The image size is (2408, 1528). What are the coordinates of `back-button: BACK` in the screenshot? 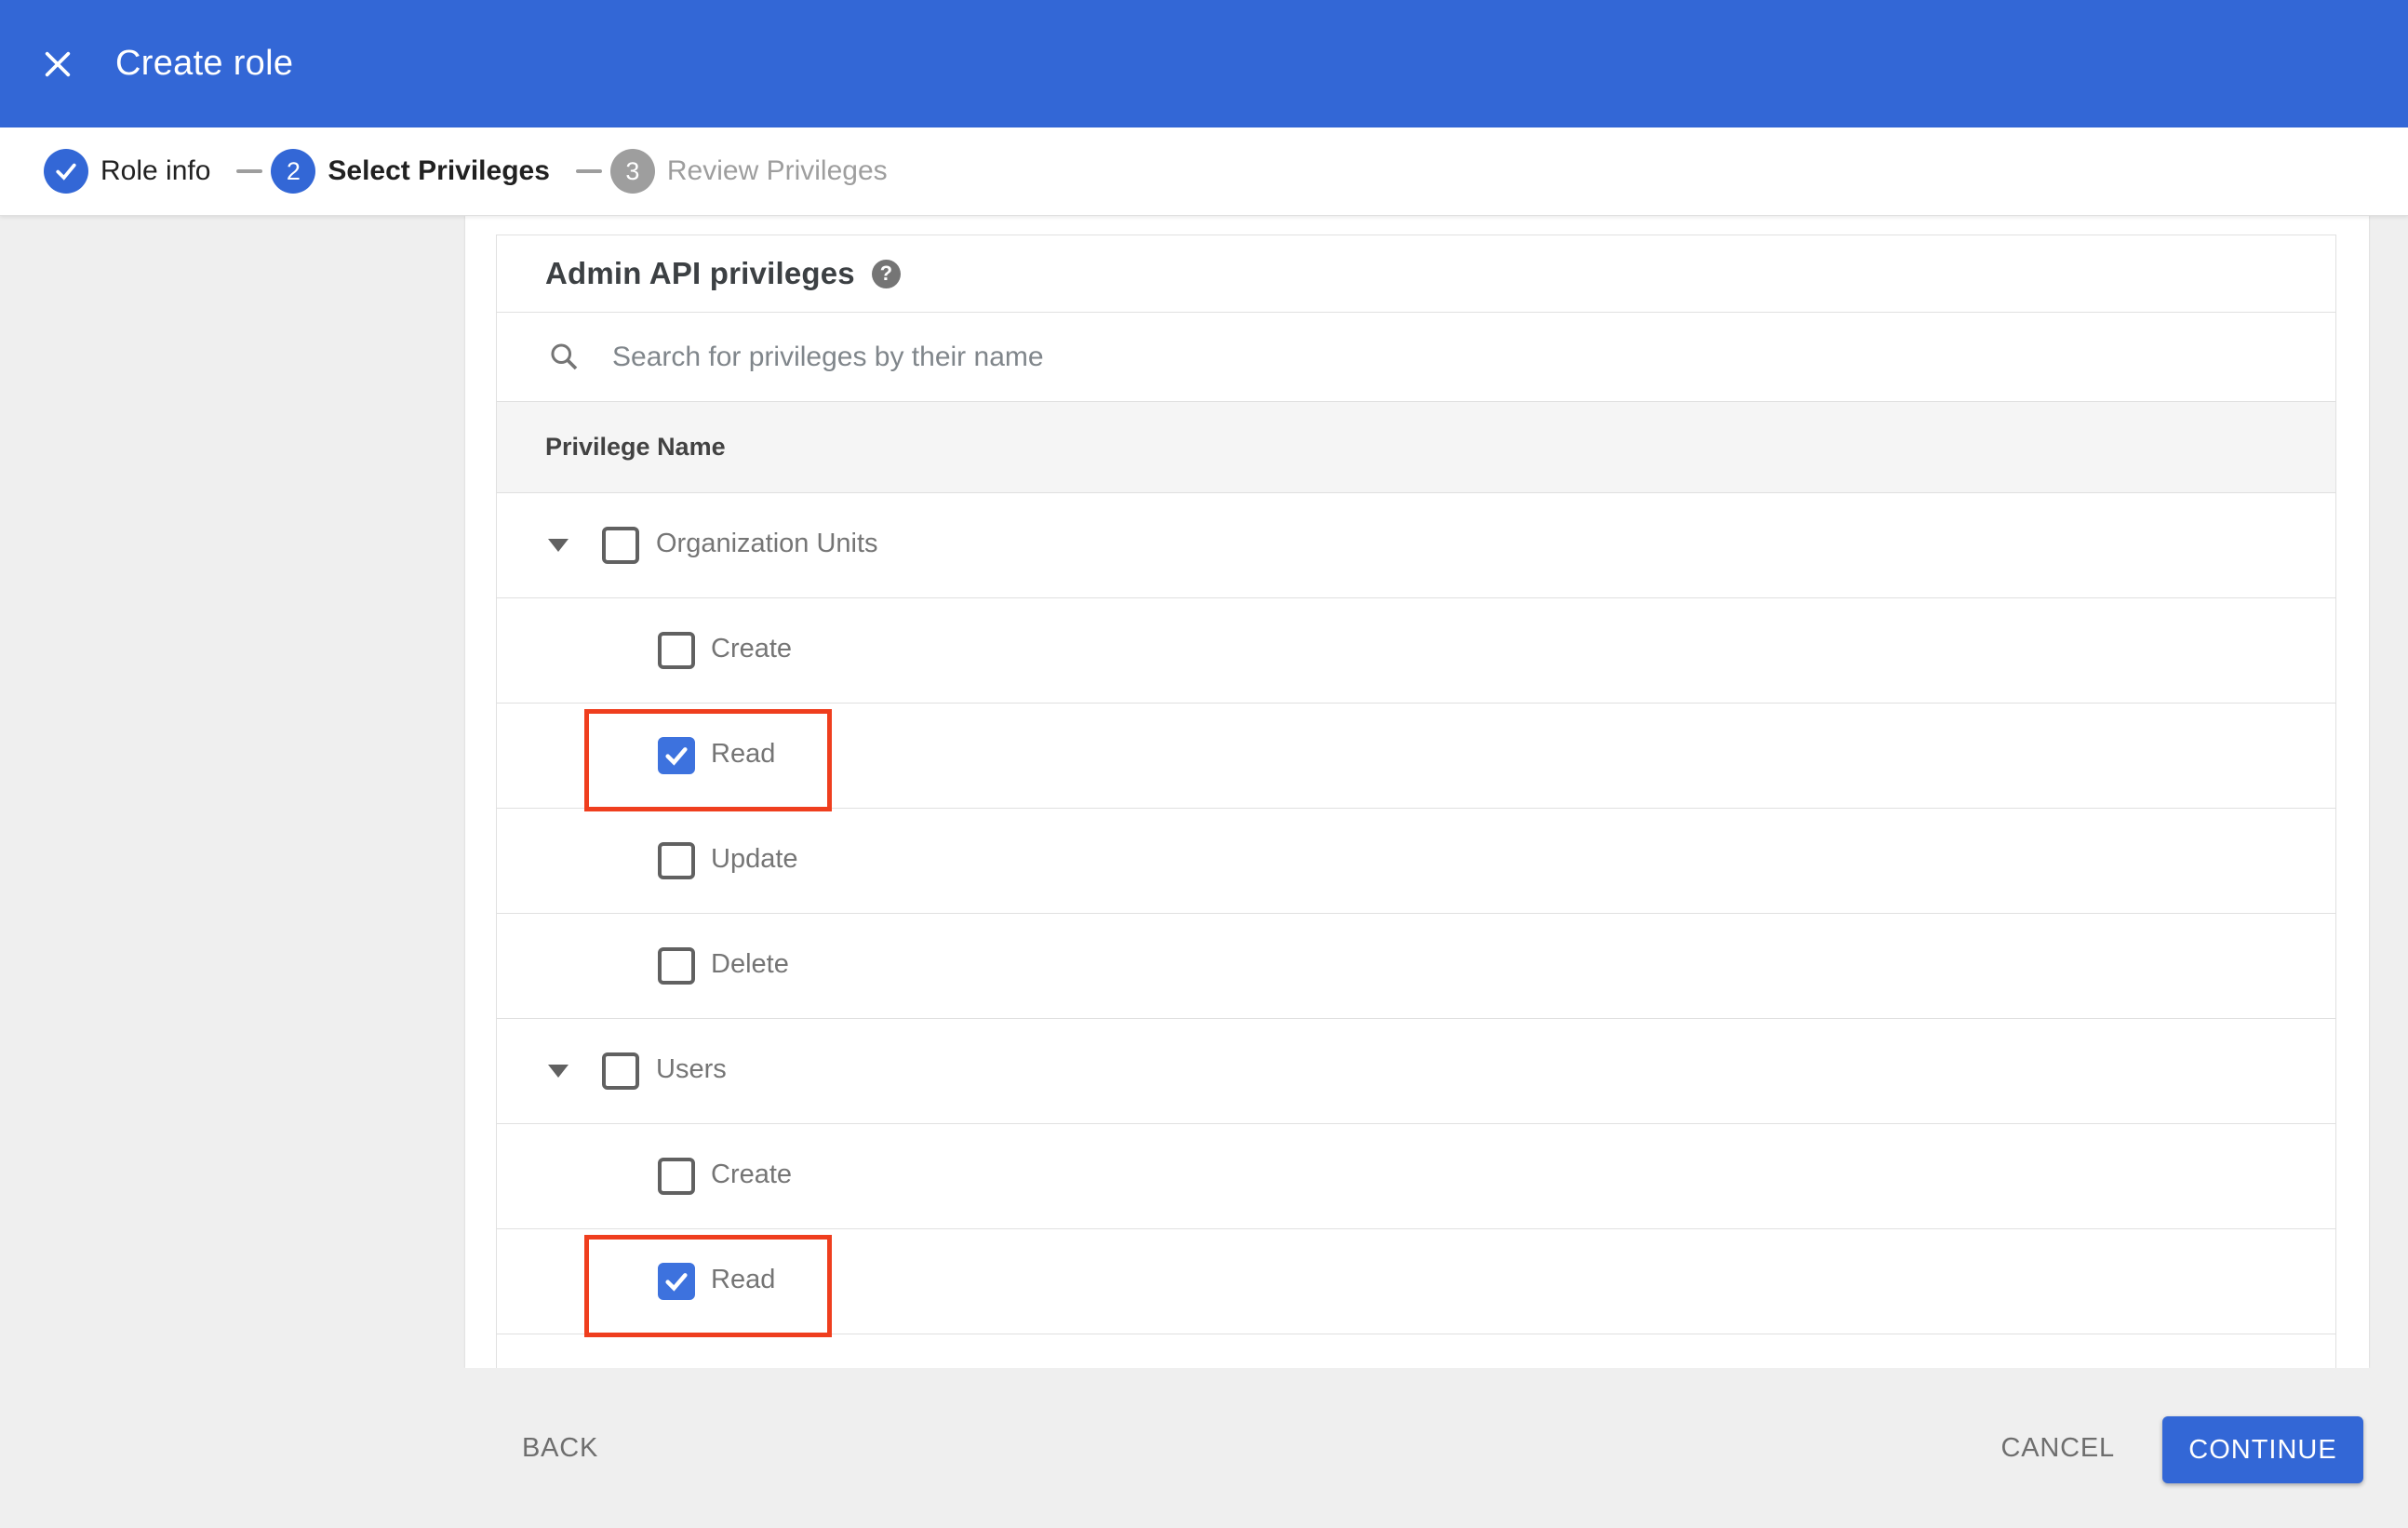 It's located at (560, 1448).